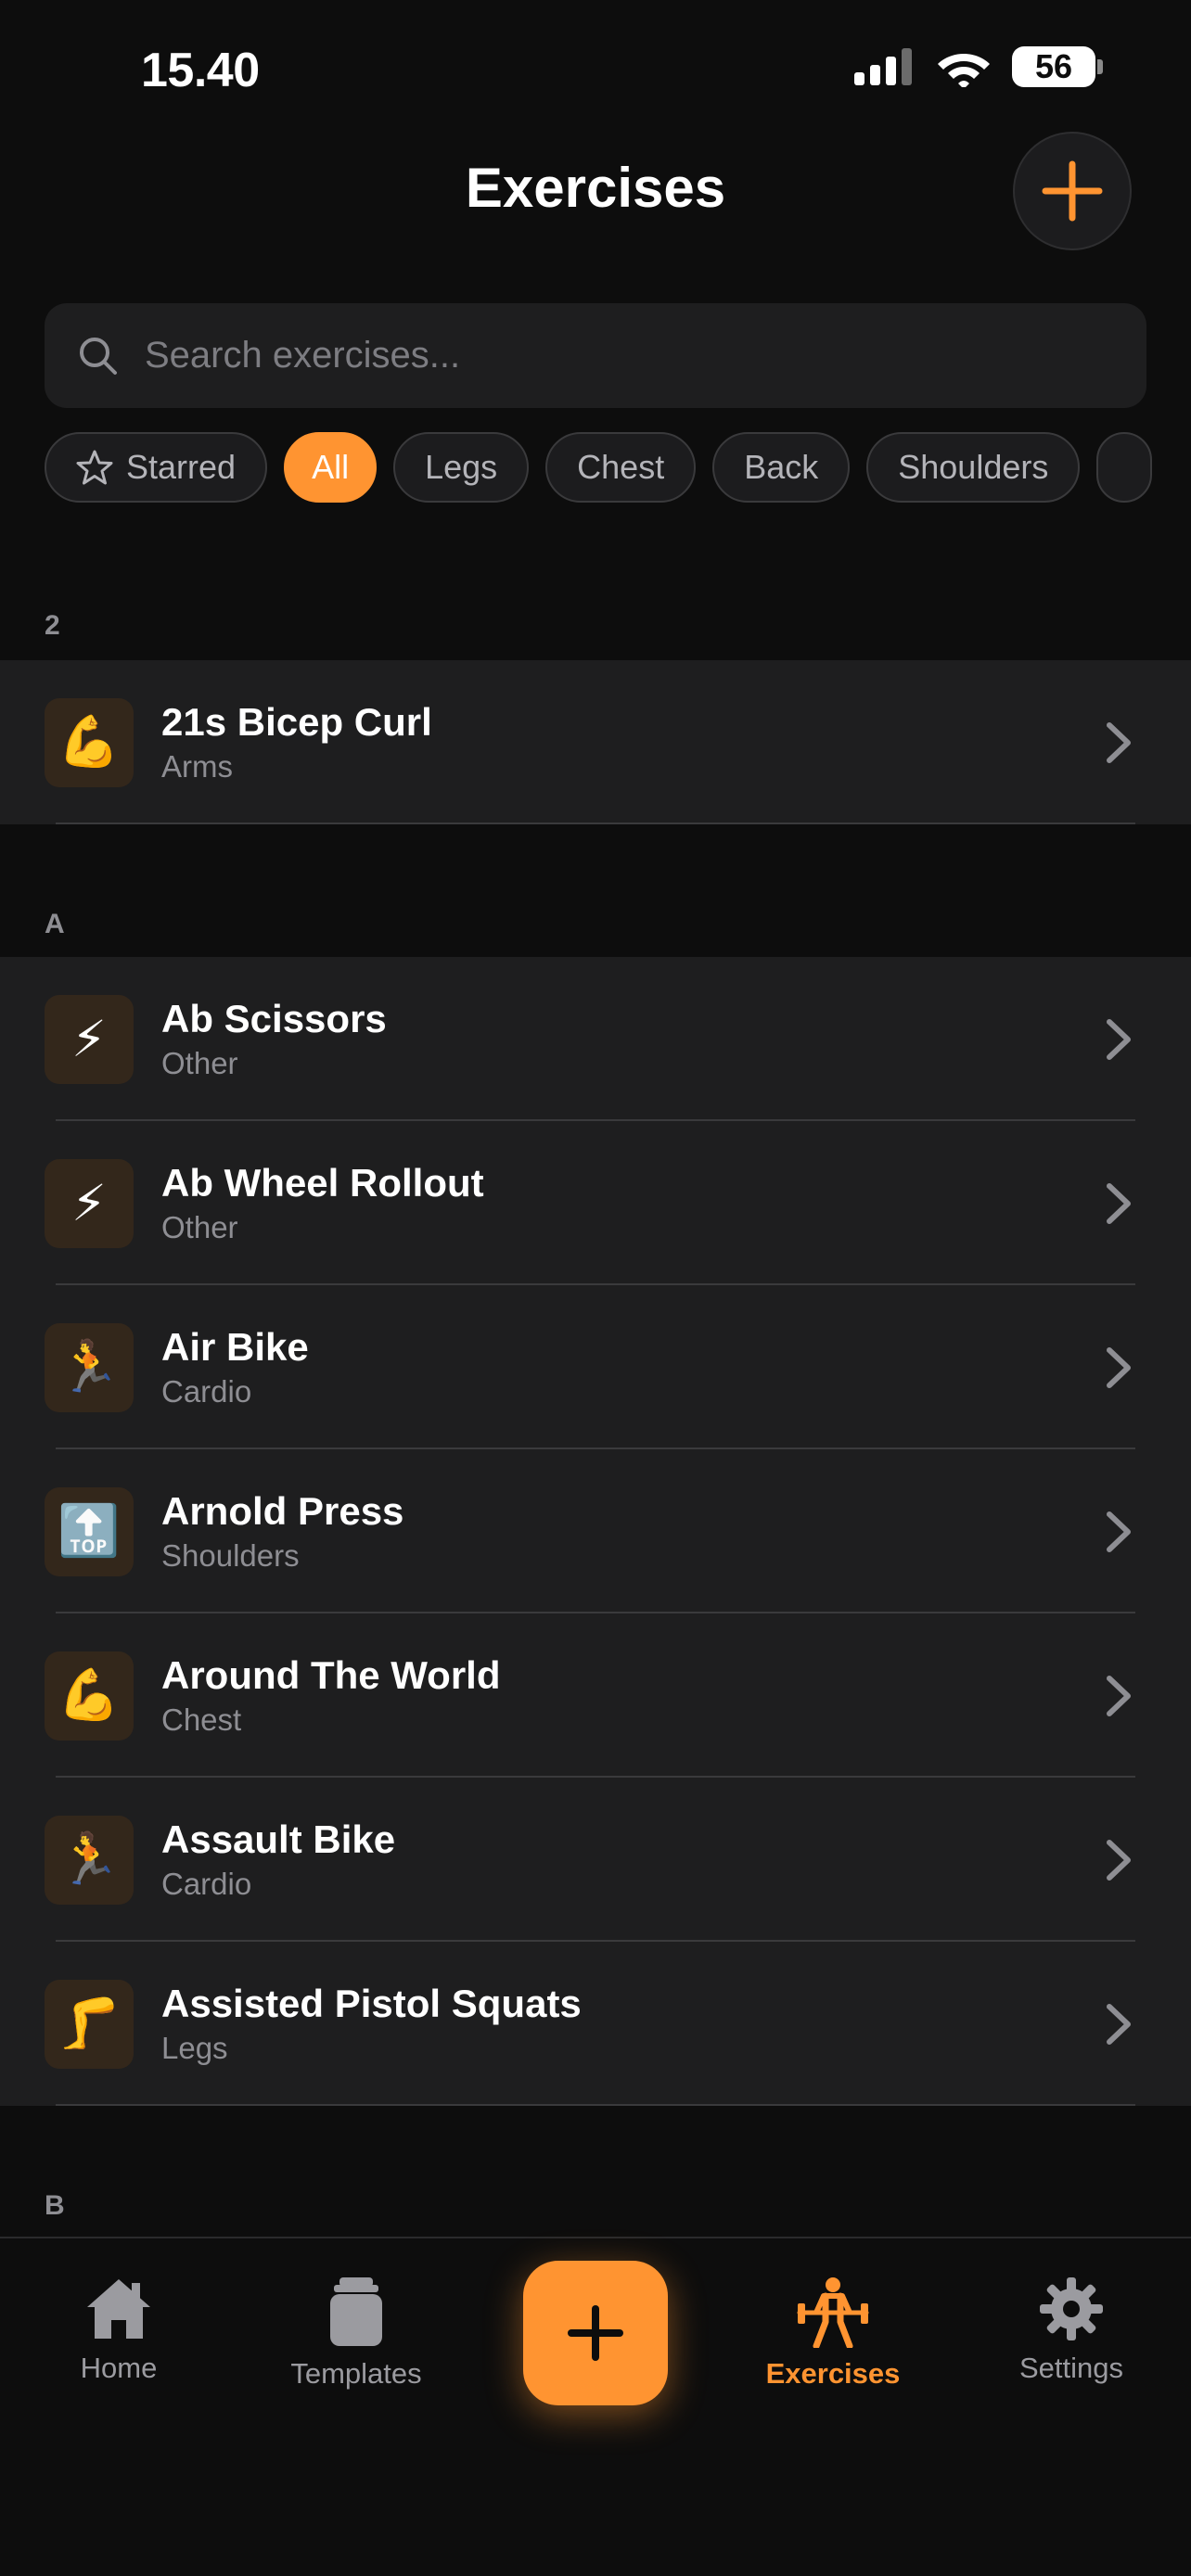  I want to click on filter-chip-back: Back, so click(781, 467).